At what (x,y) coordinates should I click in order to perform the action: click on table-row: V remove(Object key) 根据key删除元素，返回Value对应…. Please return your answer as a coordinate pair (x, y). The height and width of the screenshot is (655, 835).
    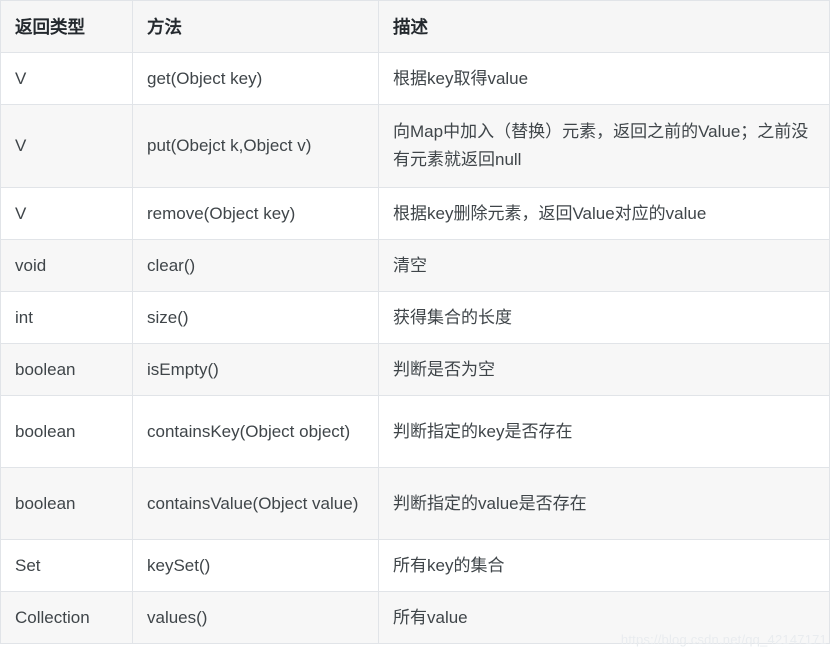
    Looking at the image, I should click on (415, 213).